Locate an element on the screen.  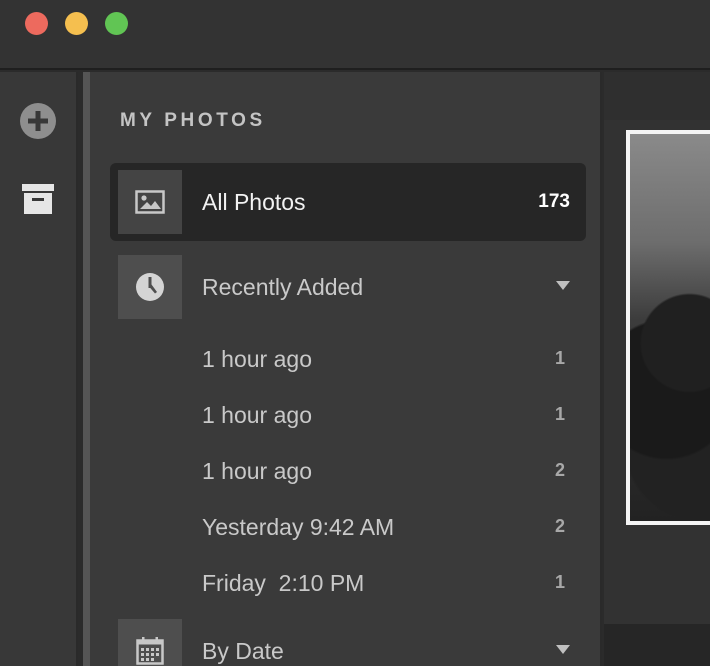
archive-button is located at coordinates (38, 199).